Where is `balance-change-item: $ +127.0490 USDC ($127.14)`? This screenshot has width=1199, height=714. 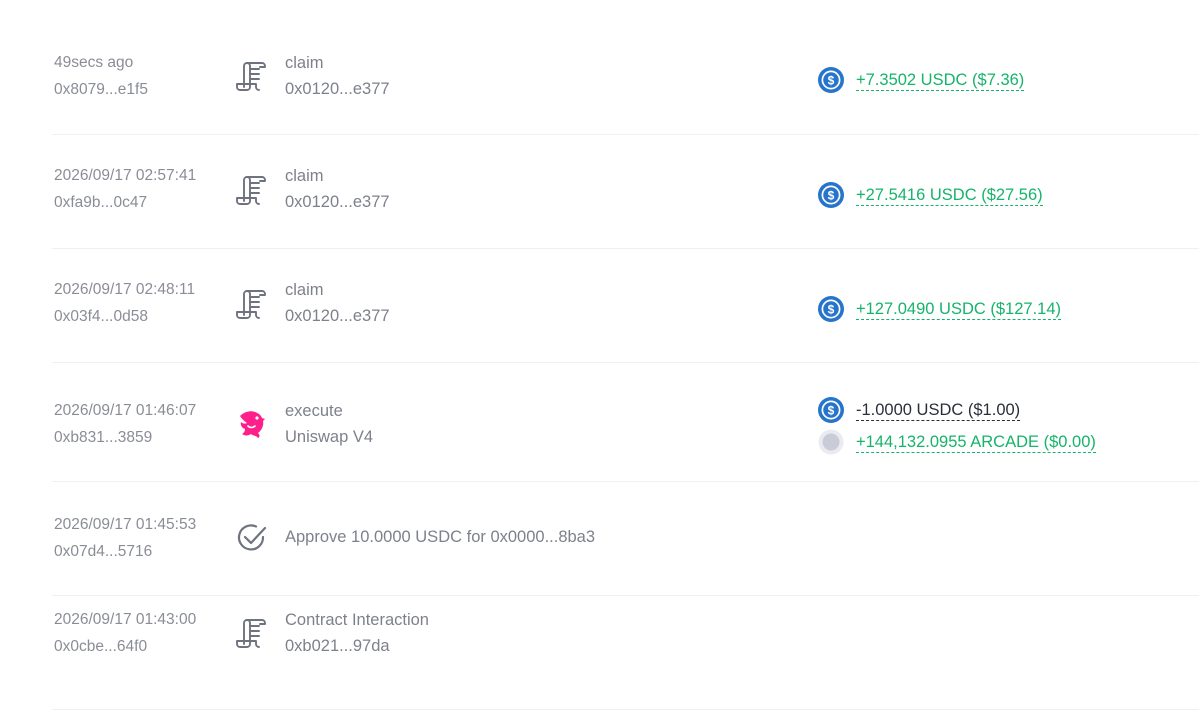 balance-change-item: $ +127.0490 USDC ($127.14) is located at coordinates (940, 309).